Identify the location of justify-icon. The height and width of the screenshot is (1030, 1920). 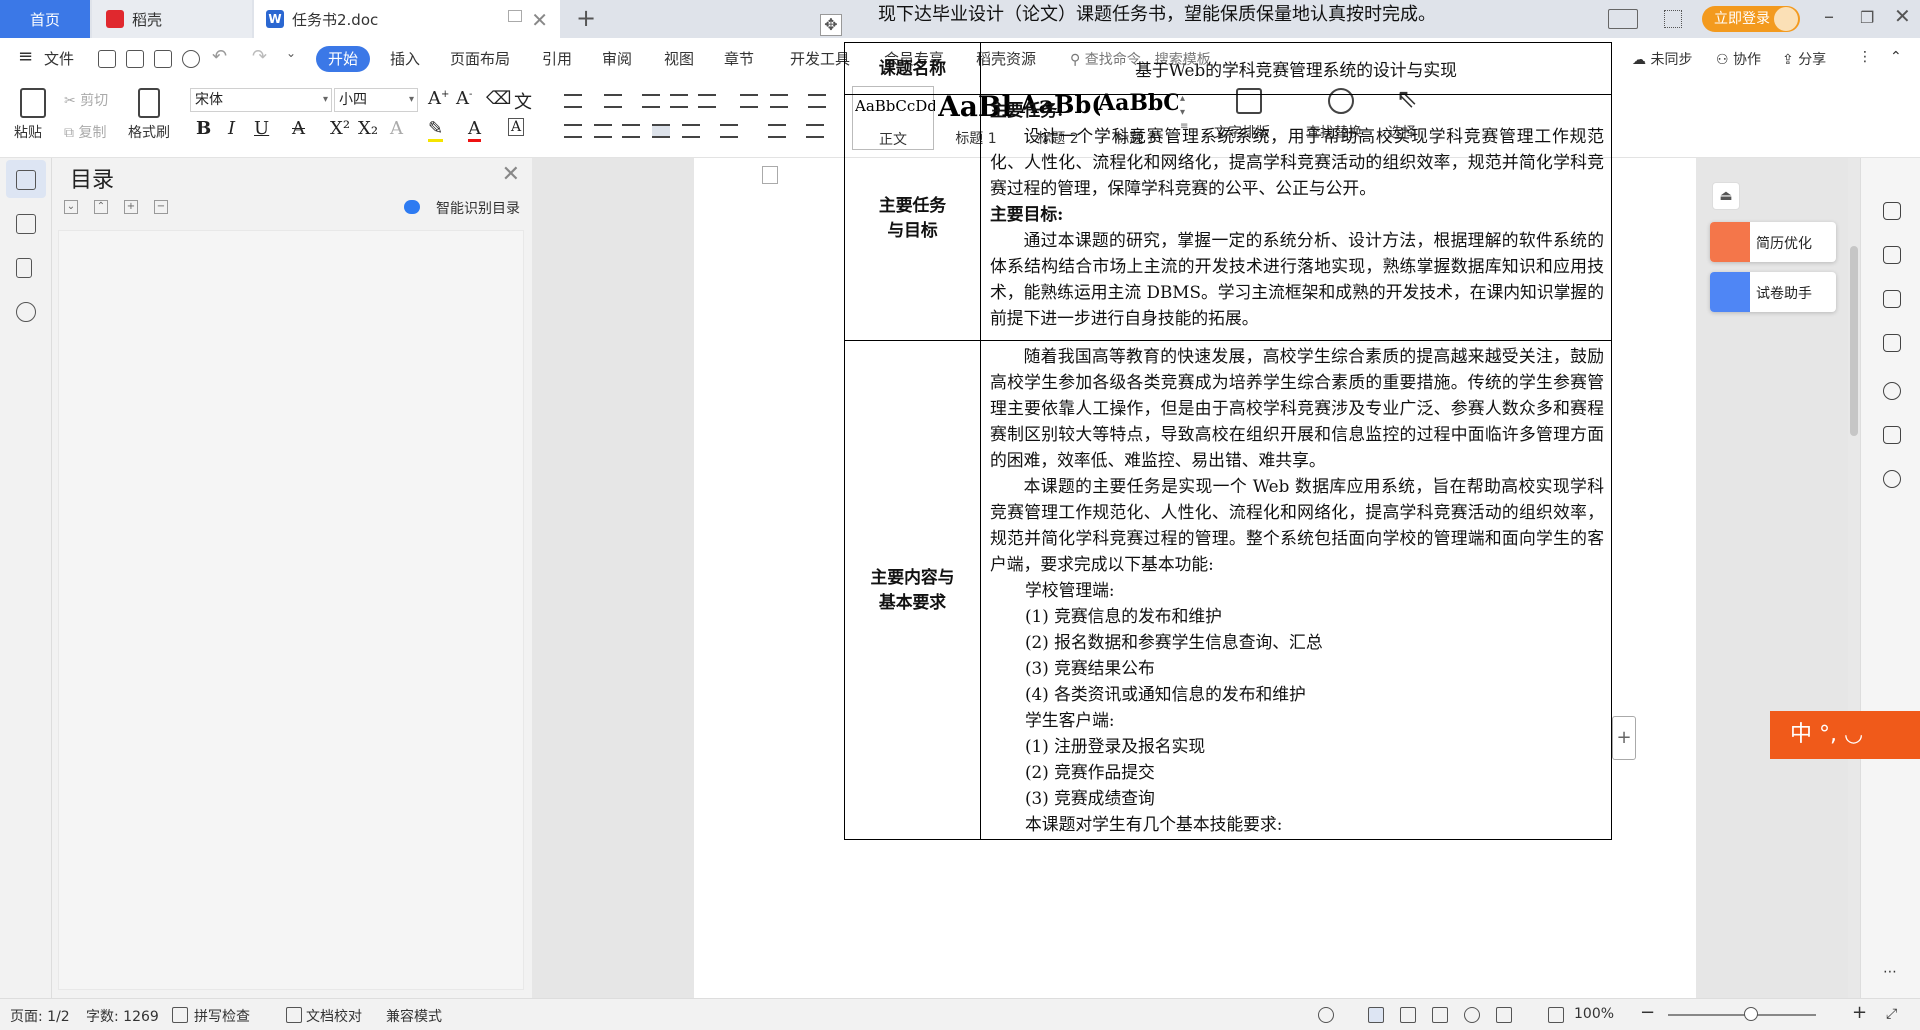
(661, 131).